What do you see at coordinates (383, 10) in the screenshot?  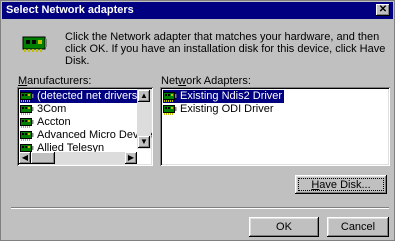 I see `close-button: ✕` at bounding box center [383, 10].